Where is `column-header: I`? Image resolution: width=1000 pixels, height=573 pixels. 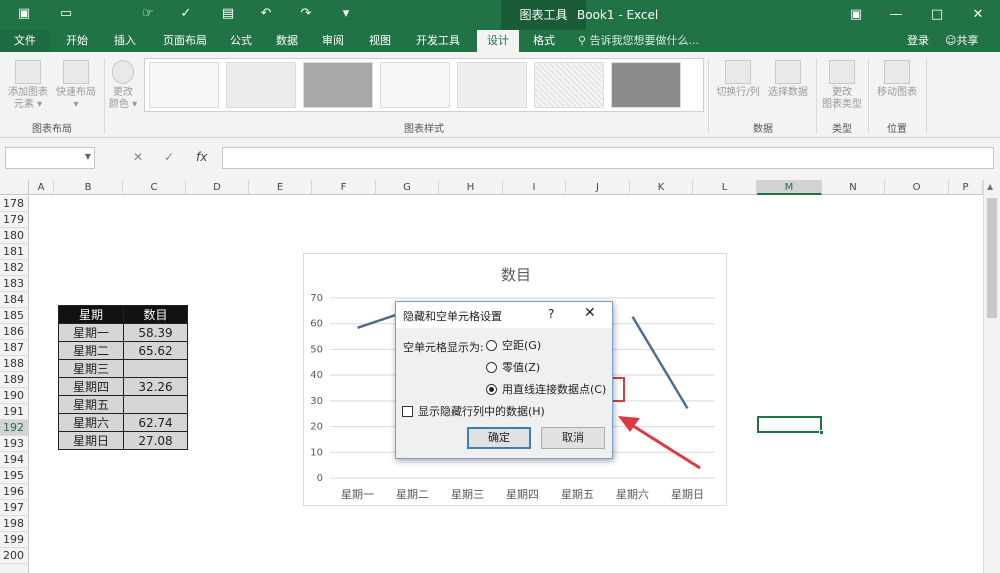 column-header: I is located at coordinates (534, 187).